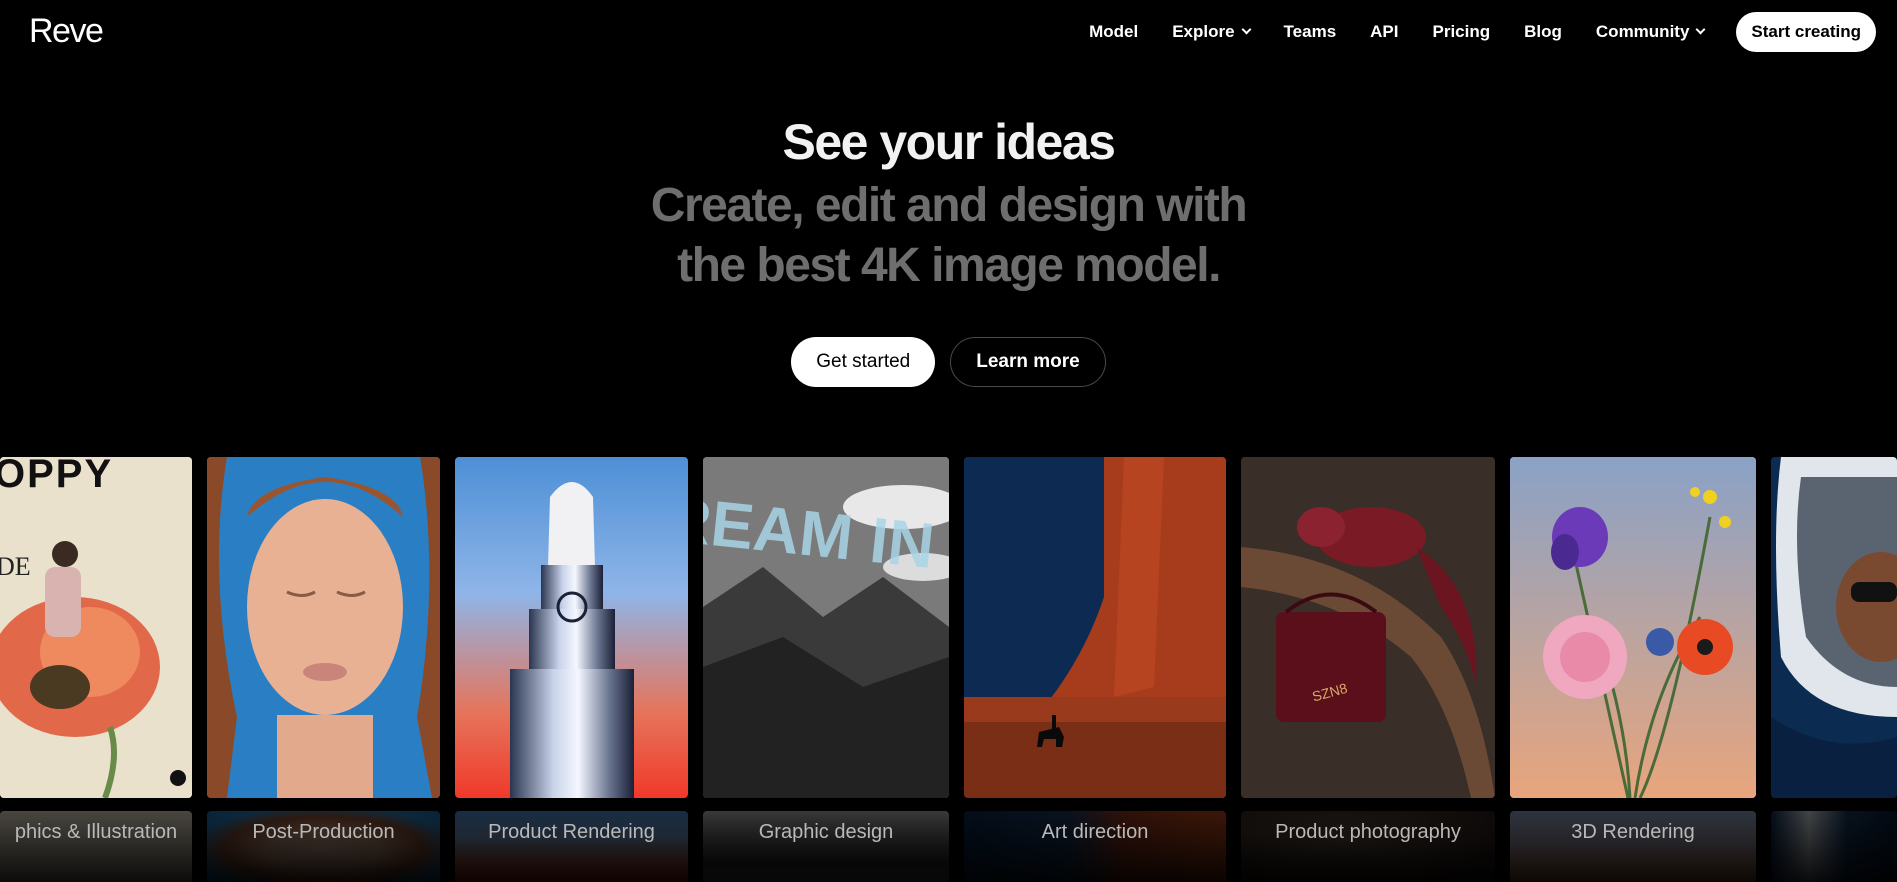 This screenshot has width=1897, height=882. I want to click on nav-model-label: Model, so click(1114, 31).